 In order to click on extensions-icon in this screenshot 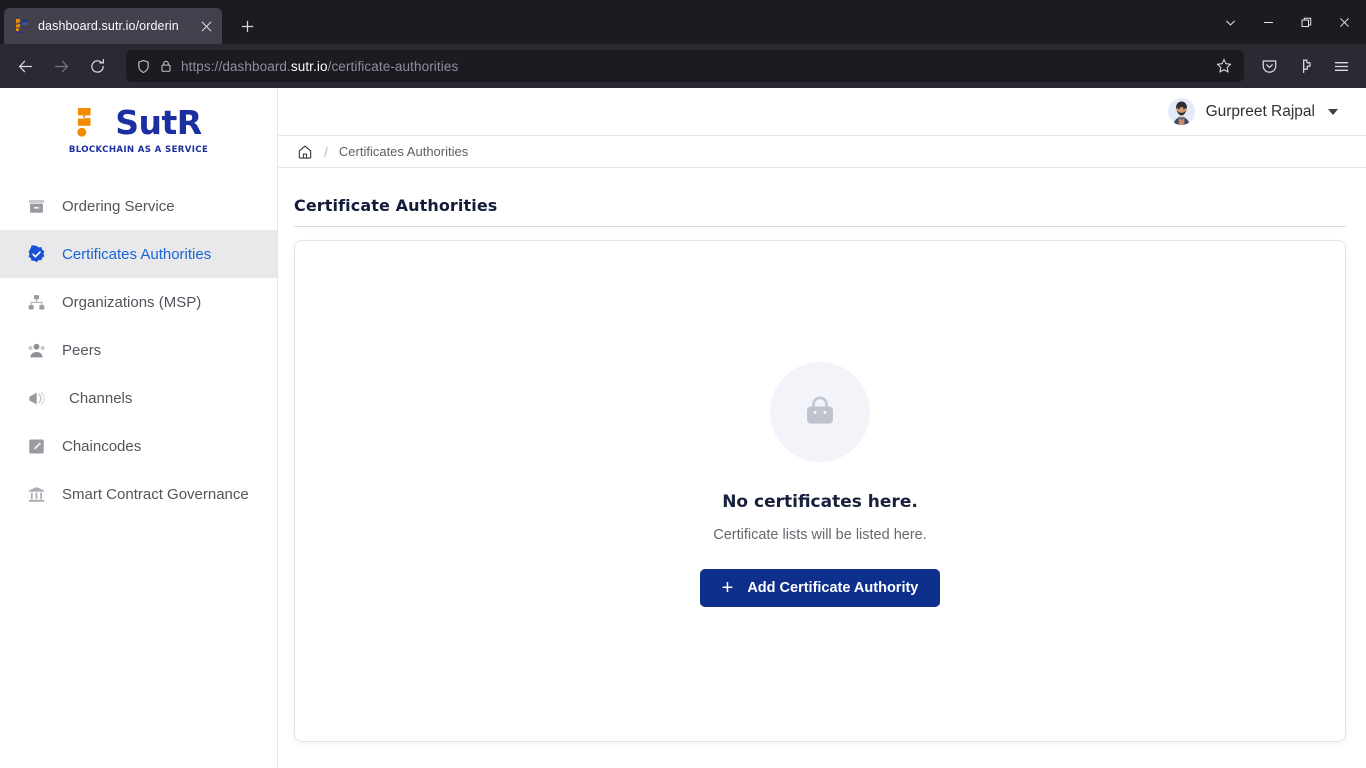, I will do `click(1305, 66)`.